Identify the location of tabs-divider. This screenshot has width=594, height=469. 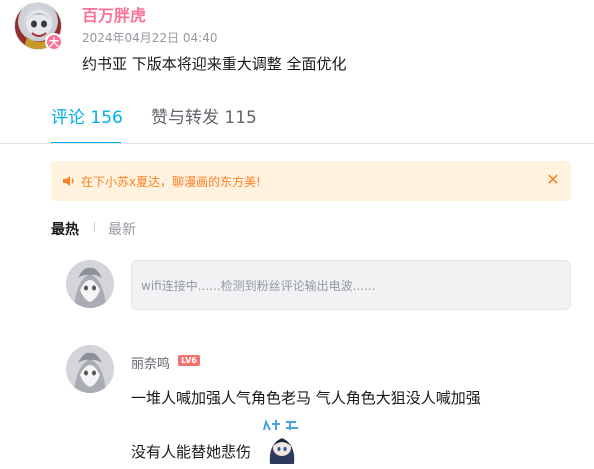
(297, 143).